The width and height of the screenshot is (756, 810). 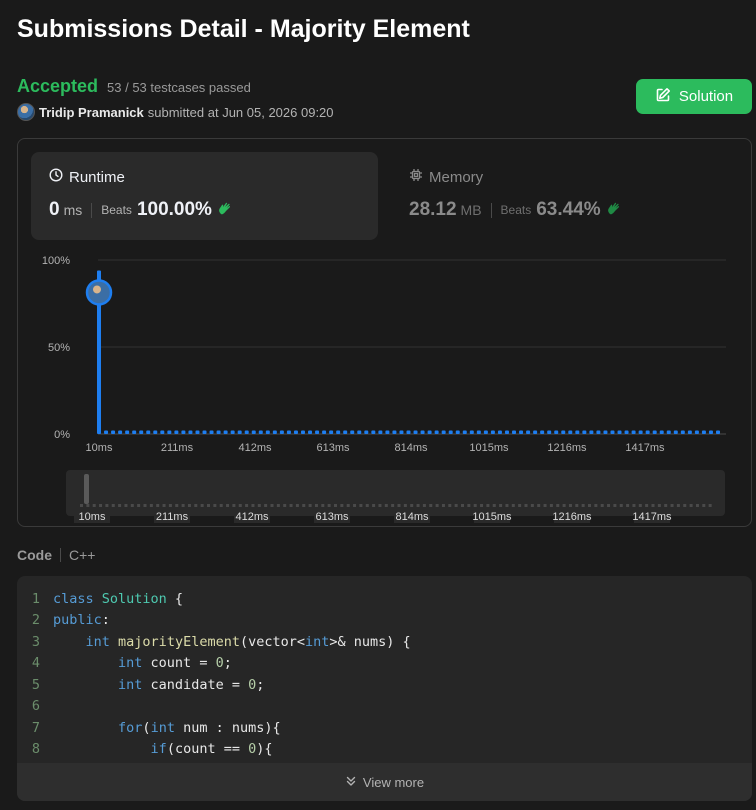 I want to click on y-tick-label: 50%, so click(x=59, y=348).